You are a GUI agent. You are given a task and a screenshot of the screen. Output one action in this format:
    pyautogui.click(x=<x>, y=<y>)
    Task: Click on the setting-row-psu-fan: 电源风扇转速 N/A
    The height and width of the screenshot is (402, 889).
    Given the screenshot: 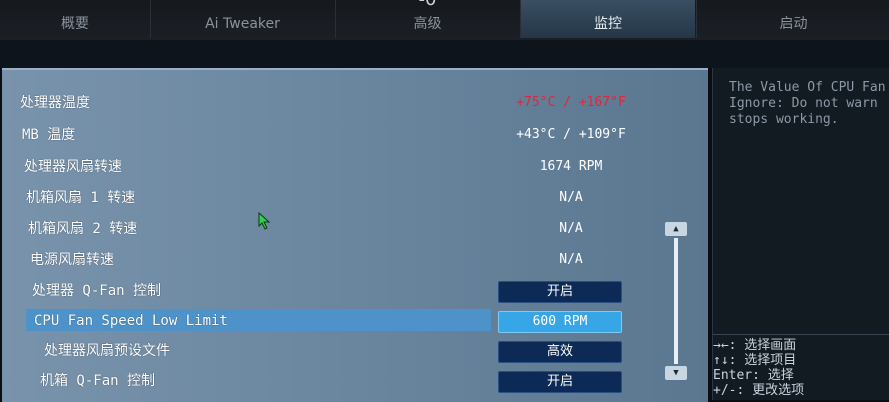 What is the action you would take?
    pyautogui.click(x=355, y=260)
    